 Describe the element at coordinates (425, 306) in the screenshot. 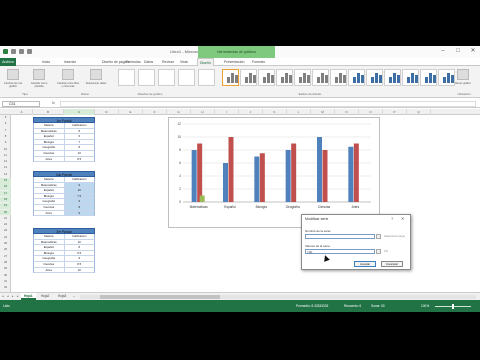

I see `zoom-level: 100%` at that location.